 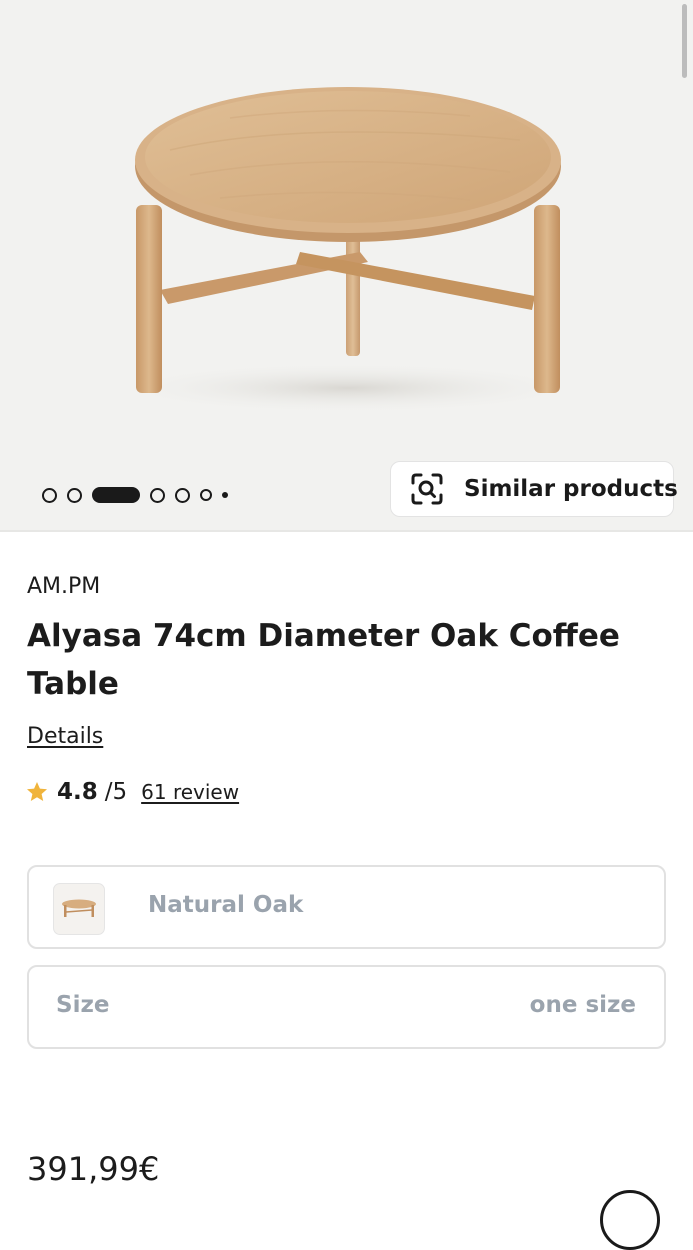 What do you see at coordinates (116, 495) in the screenshot?
I see `carousel-dot-active` at bounding box center [116, 495].